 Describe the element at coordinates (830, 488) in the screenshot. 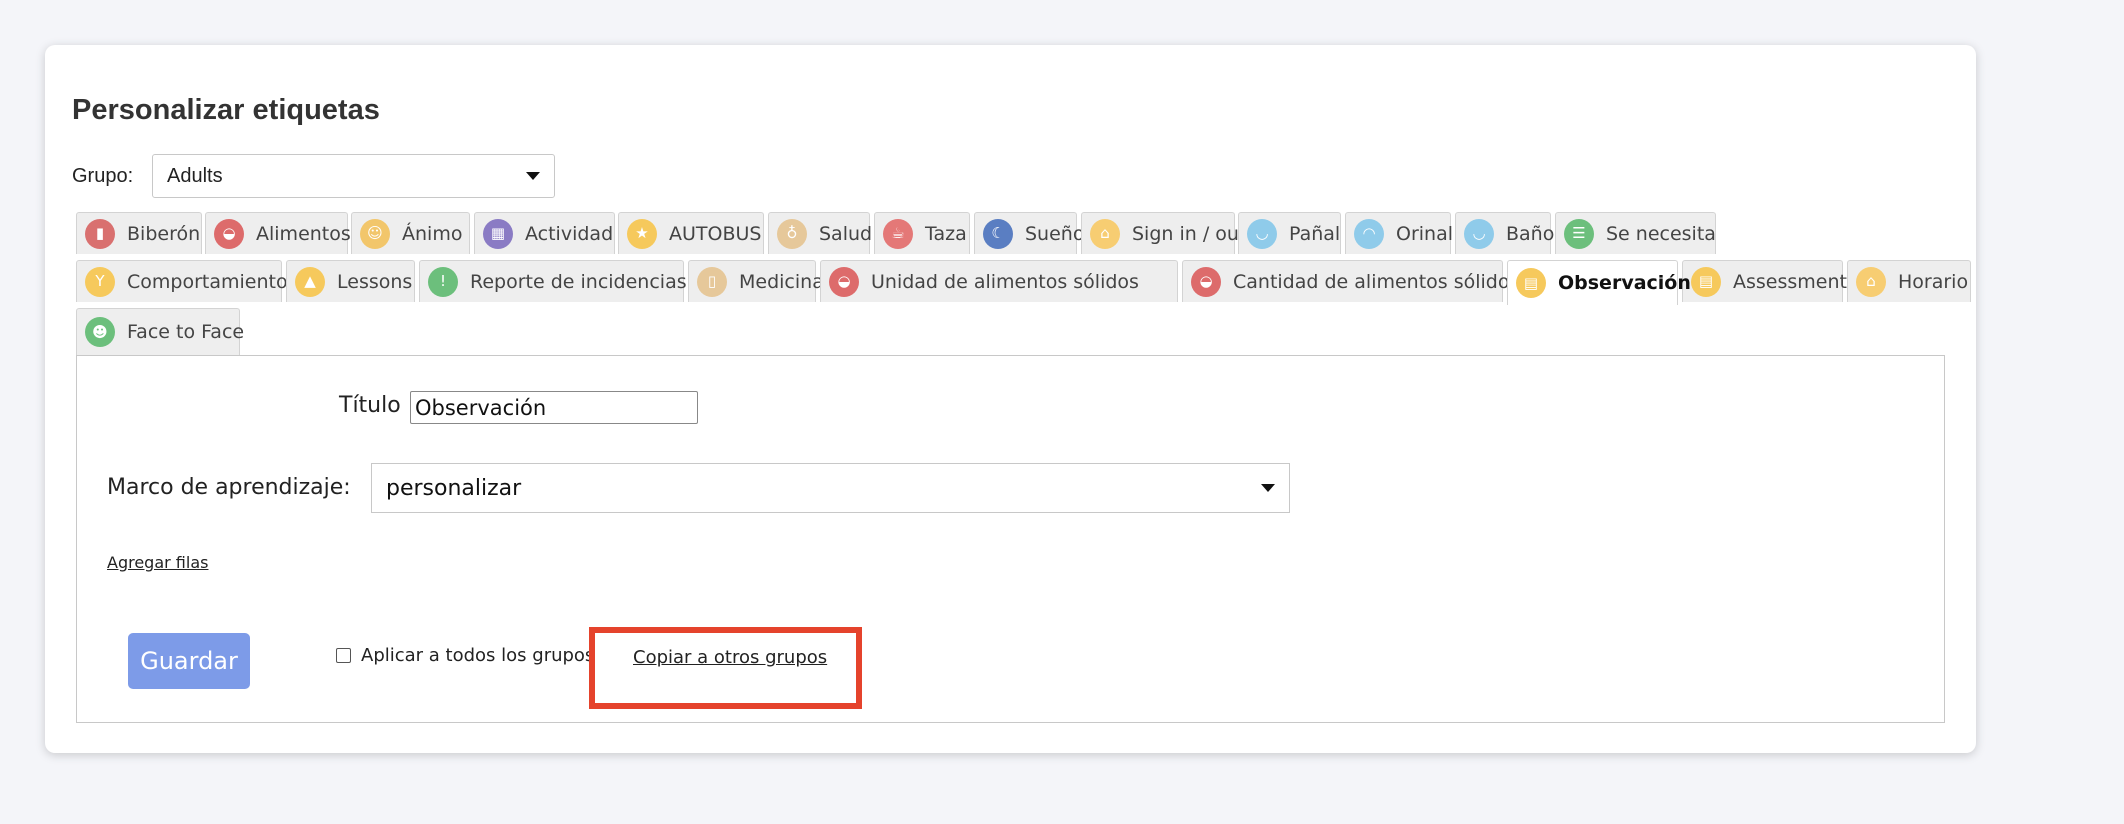

I see `framework-select: personalizar` at that location.